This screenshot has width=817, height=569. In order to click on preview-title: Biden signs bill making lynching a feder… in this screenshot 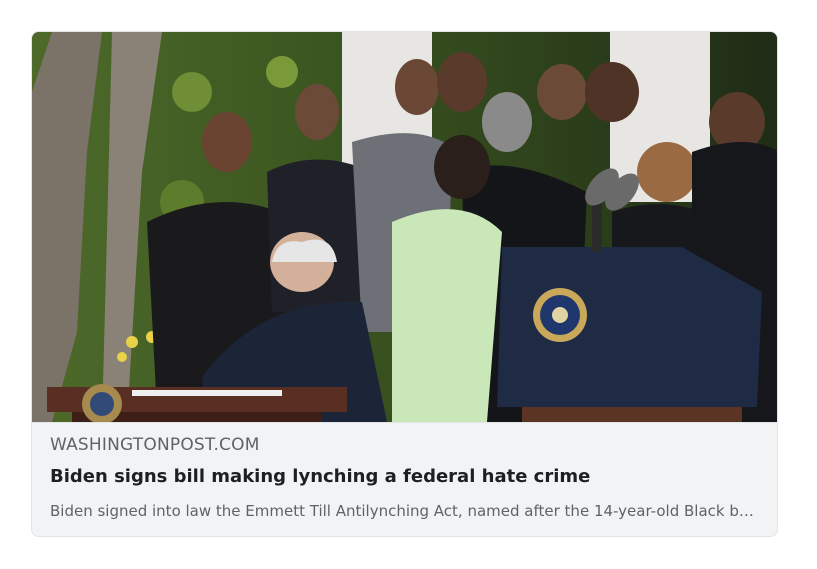, I will do `click(320, 476)`.